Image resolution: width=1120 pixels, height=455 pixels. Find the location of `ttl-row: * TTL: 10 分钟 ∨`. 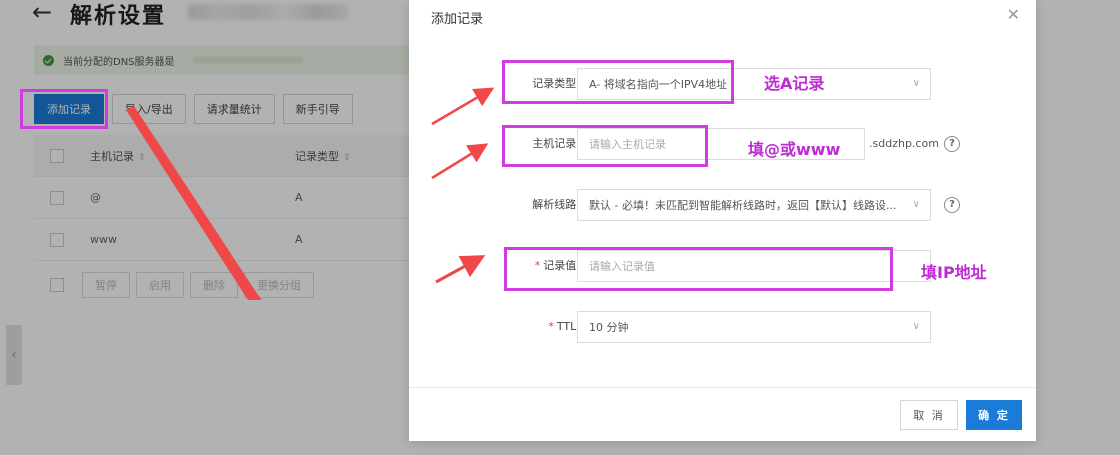

ttl-row: * TTL: 10 分钟 ∨ is located at coordinates (722, 327).